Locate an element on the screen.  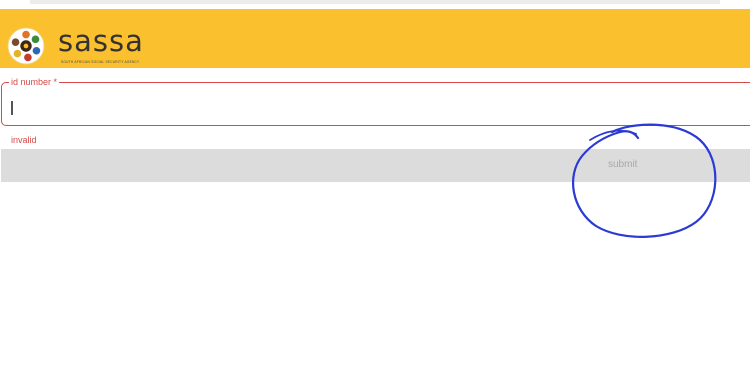
id-number-input is located at coordinates (358, 103).